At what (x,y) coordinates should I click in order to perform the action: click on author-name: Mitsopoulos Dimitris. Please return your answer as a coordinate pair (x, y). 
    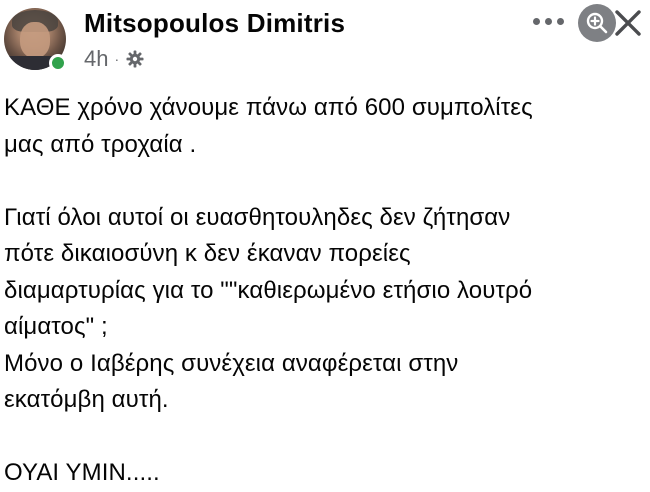
    Looking at the image, I should click on (214, 23).